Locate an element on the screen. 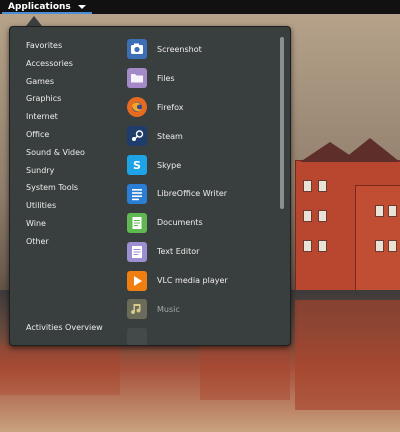 The width and height of the screenshot is (400, 432). top-bar: Applications is located at coordinates (200, 7).